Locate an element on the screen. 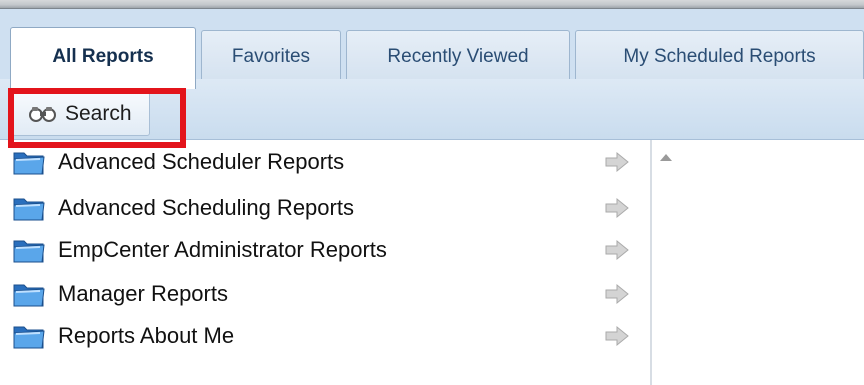  list-item-manager-reports: Manager Reports is located at coordinates (325, 294).